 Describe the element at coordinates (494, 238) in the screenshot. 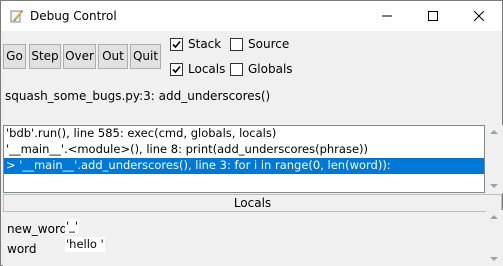

I see `locals-scrollbar` at that location.